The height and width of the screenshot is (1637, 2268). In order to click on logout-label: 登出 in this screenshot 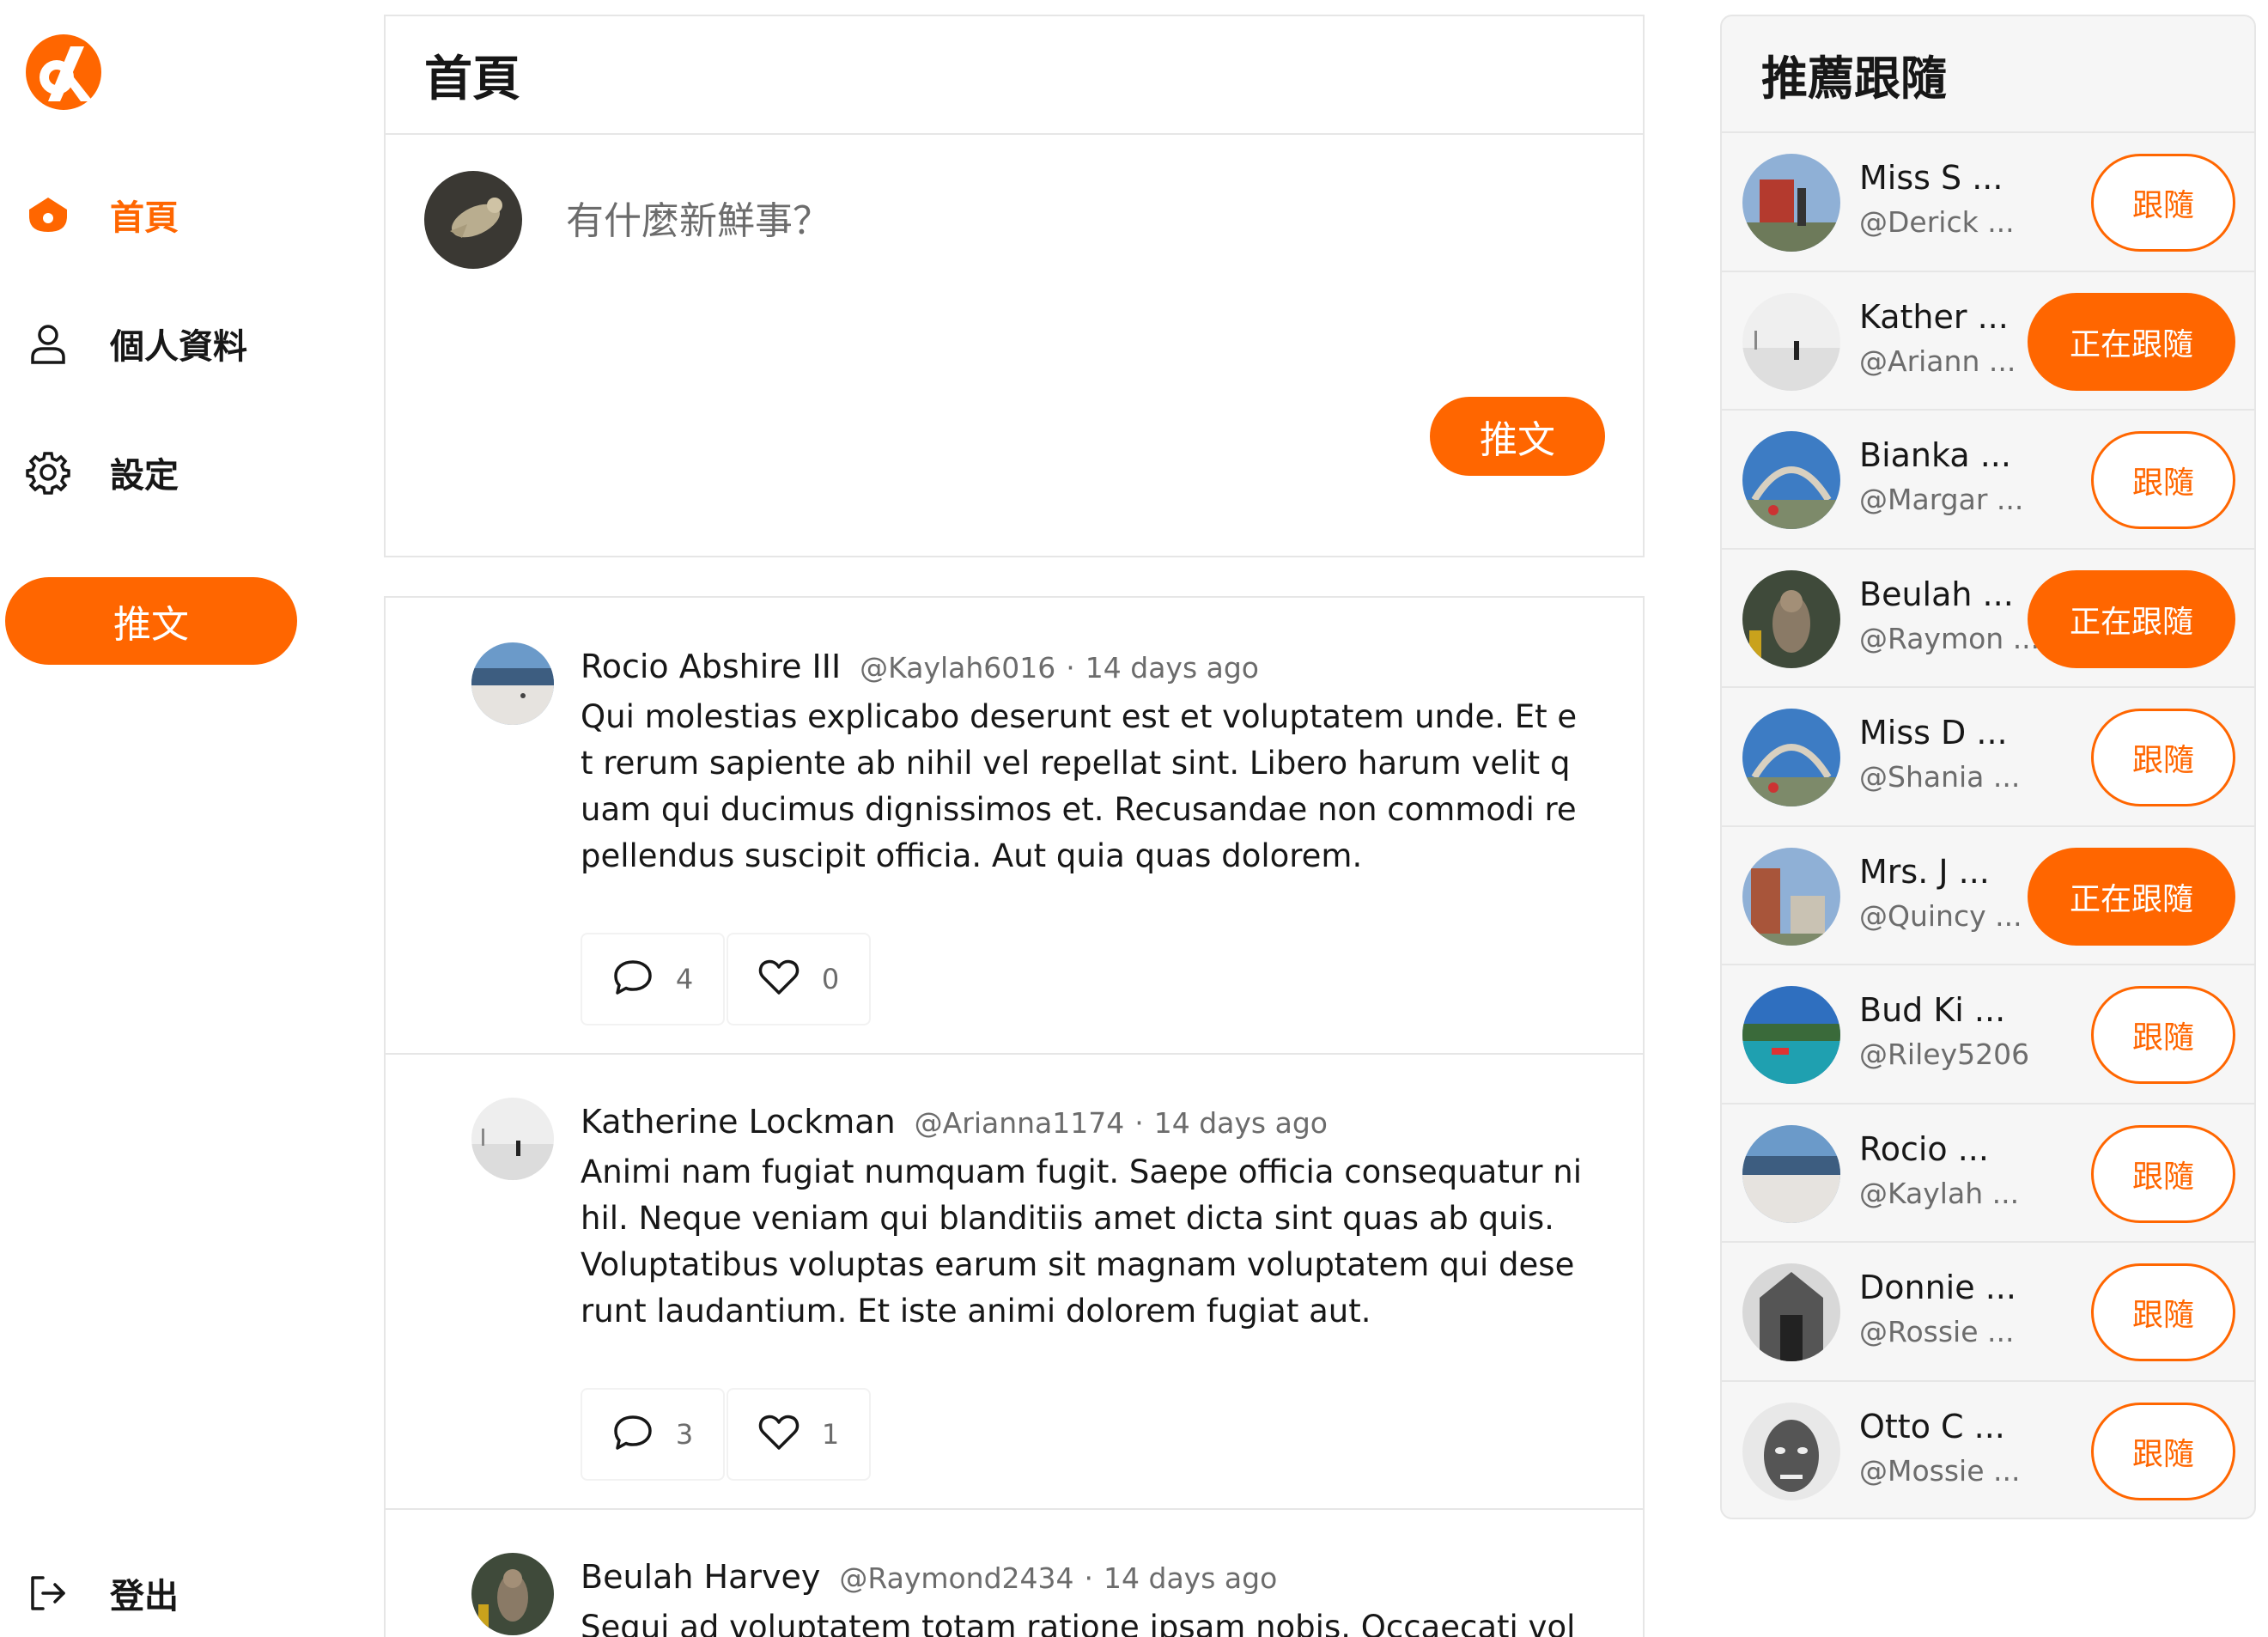, I will do `click(144, 1596)`.